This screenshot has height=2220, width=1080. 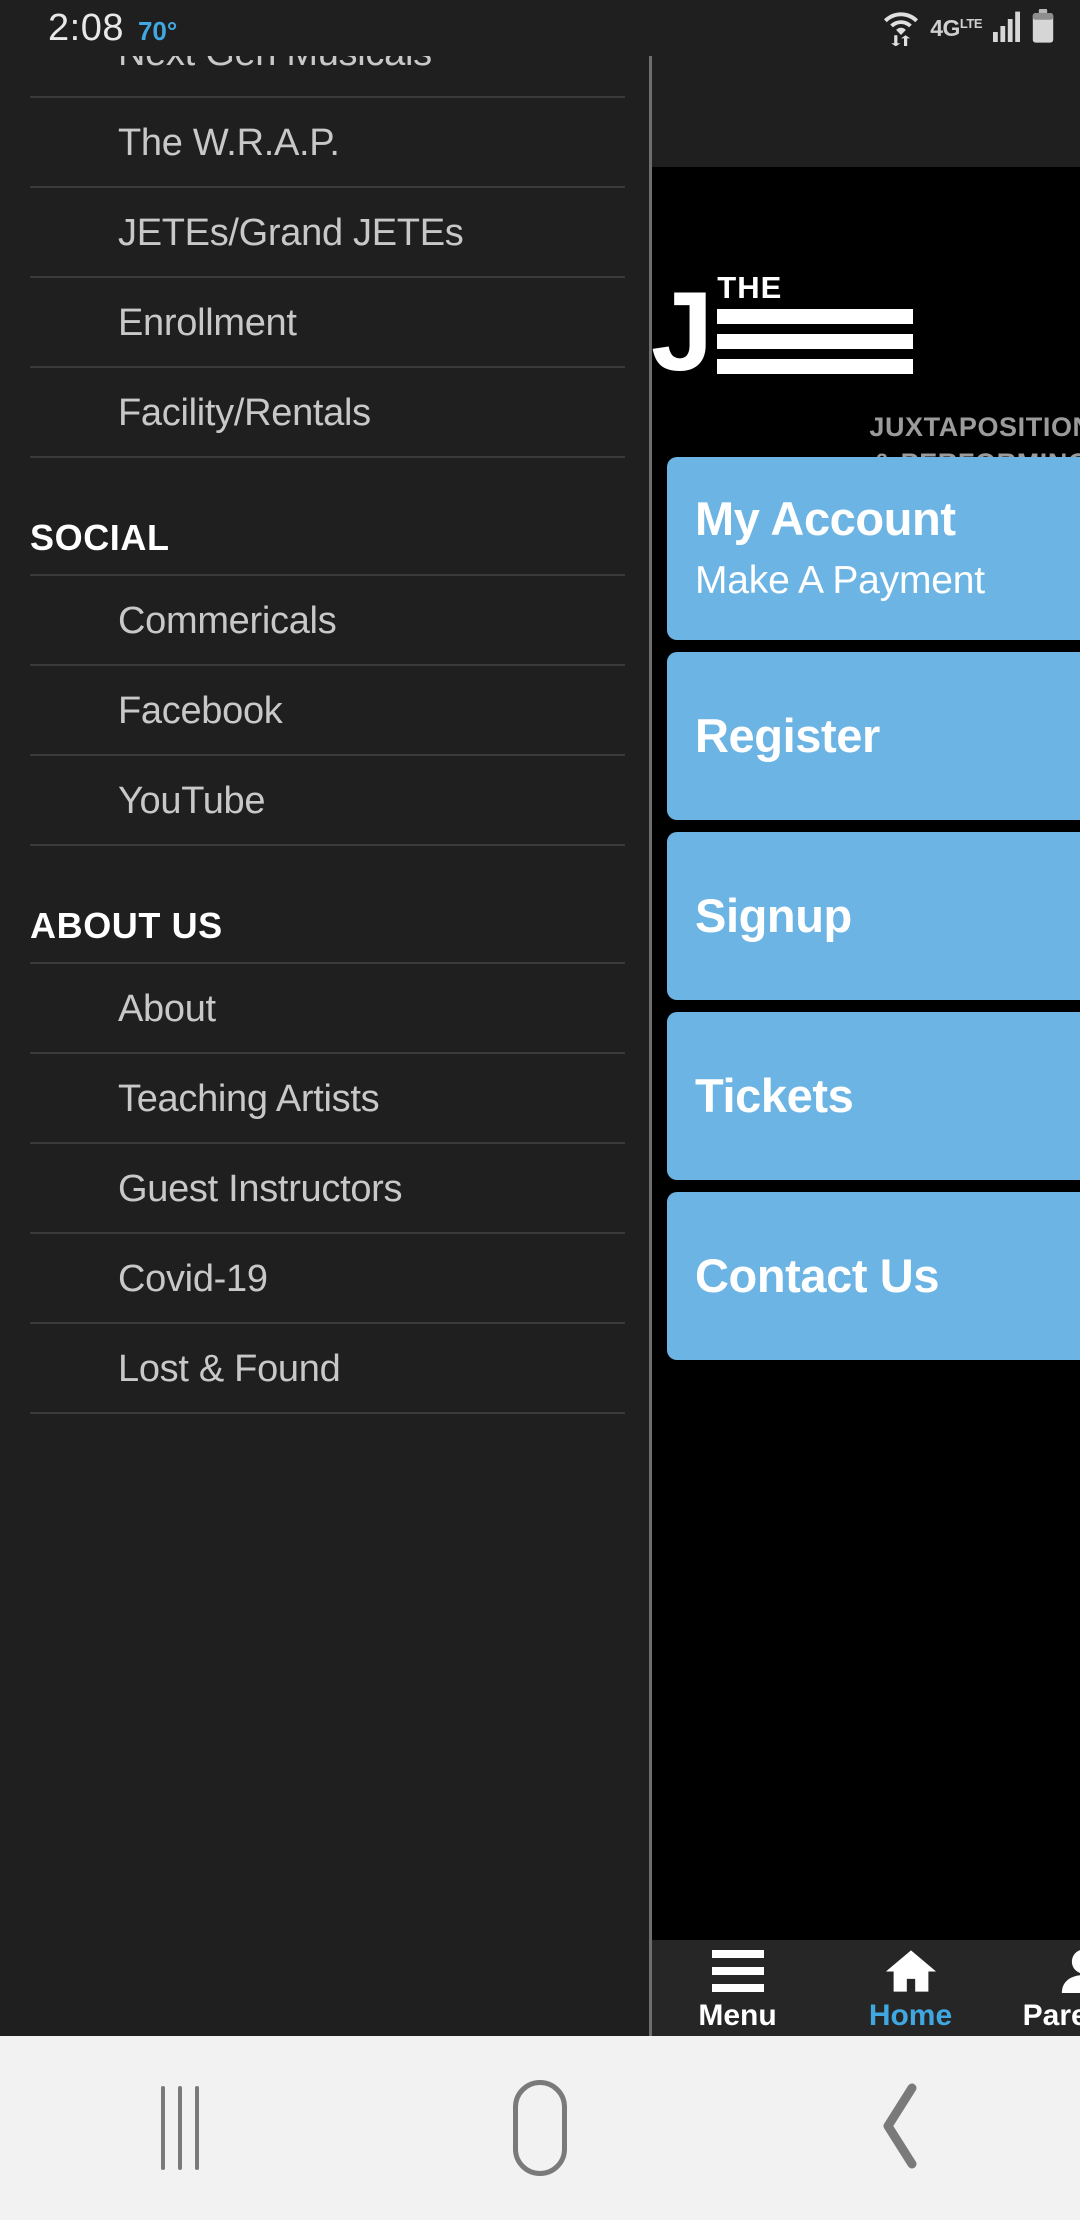 What do you see at coordinates (324, 1009) in the screenshot?
I see `sidebar-item-about: About` at bounding box center [324, 1009].